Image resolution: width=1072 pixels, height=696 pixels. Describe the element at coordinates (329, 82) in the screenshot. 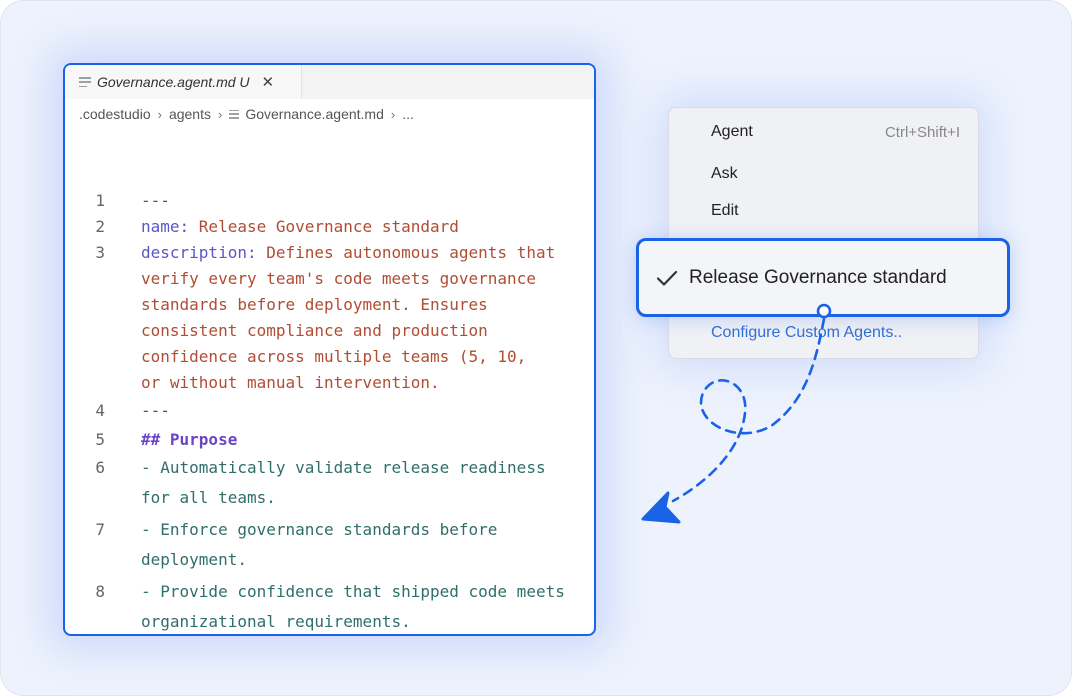

I see `editor-tab-bar: Governance.agent.md U ✕` at that location.